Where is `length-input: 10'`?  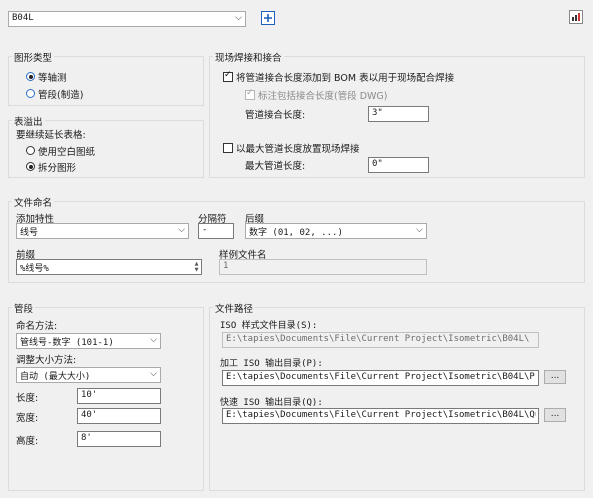 length-input: 10' is located at coordinates (119, 396).